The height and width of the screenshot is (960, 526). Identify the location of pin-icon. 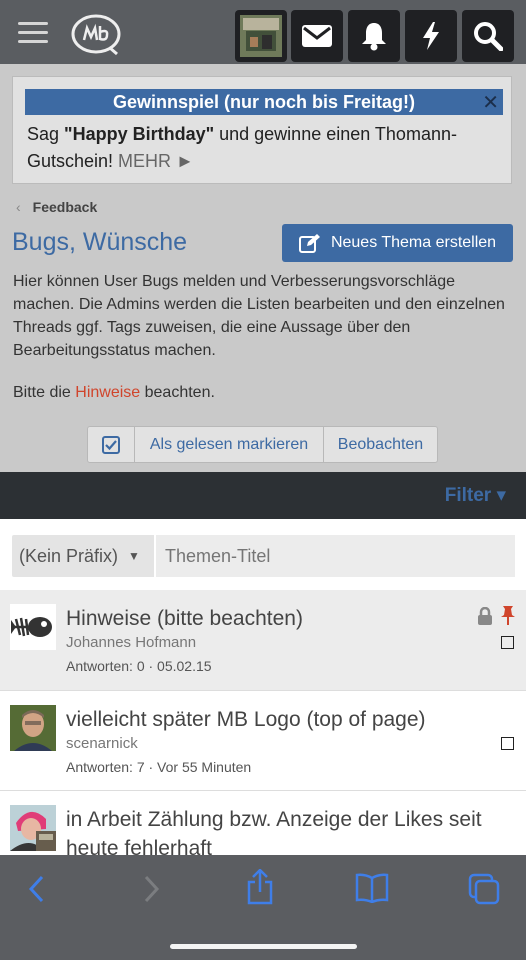
(508, 615).